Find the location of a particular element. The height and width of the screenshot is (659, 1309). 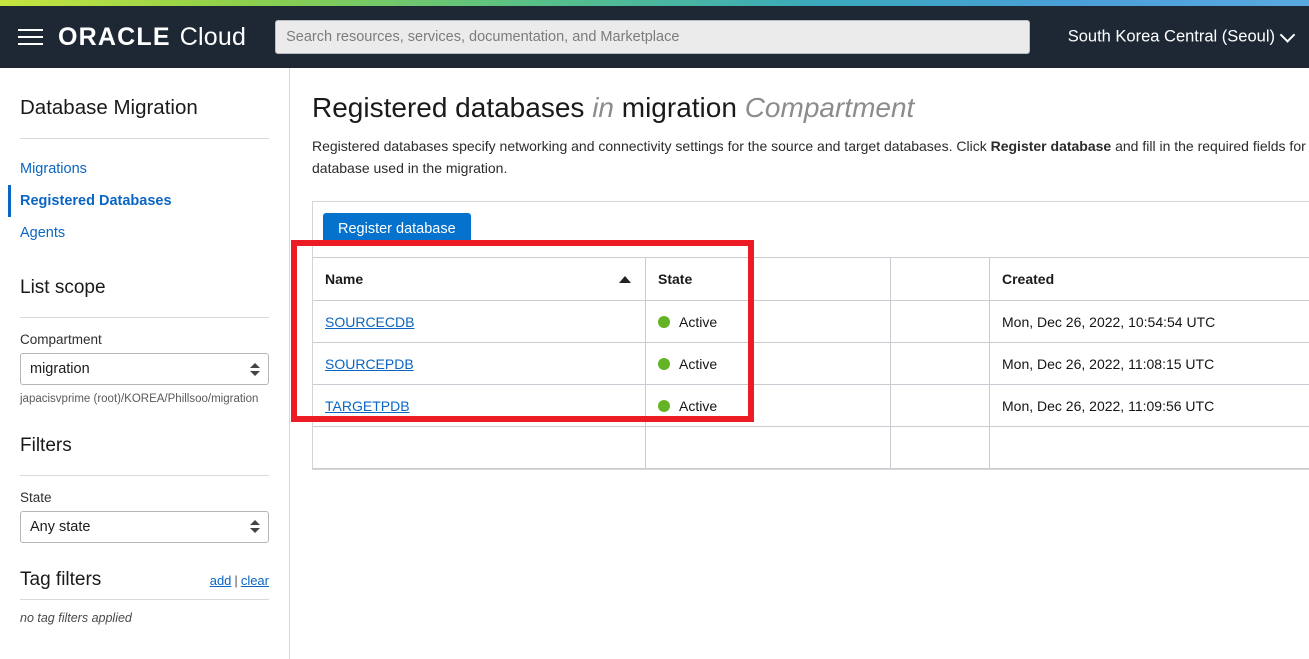

cell-created: Mon, Dec 26, 2022, 11:09:56 UTC is located at coordinates (1149, 406).